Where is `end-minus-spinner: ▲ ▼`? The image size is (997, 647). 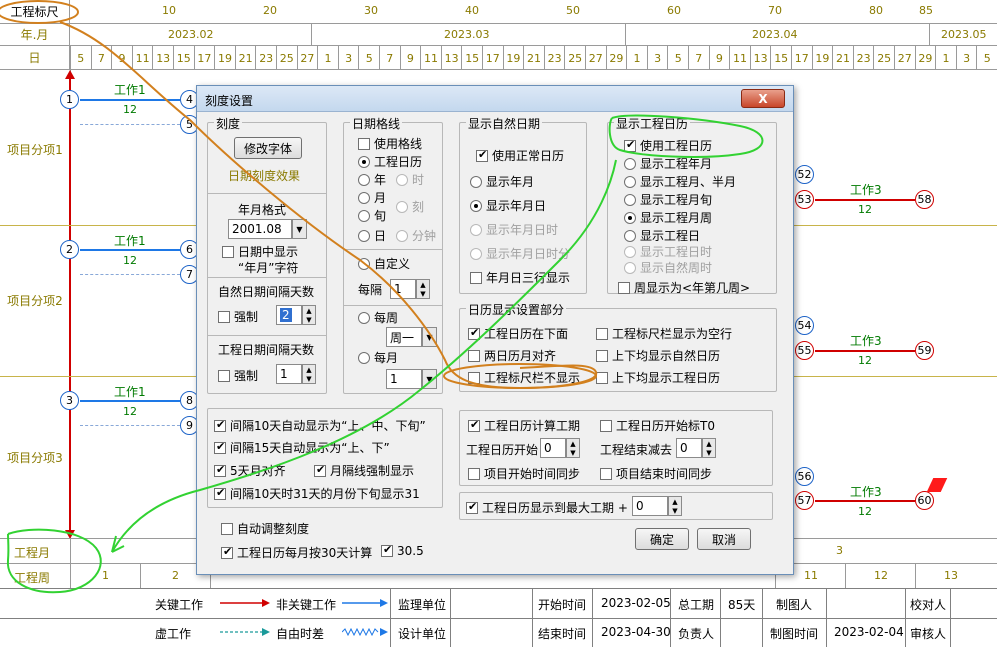
end-minus-spinner: ▲ ▼ is located at coordinates (709, 448).